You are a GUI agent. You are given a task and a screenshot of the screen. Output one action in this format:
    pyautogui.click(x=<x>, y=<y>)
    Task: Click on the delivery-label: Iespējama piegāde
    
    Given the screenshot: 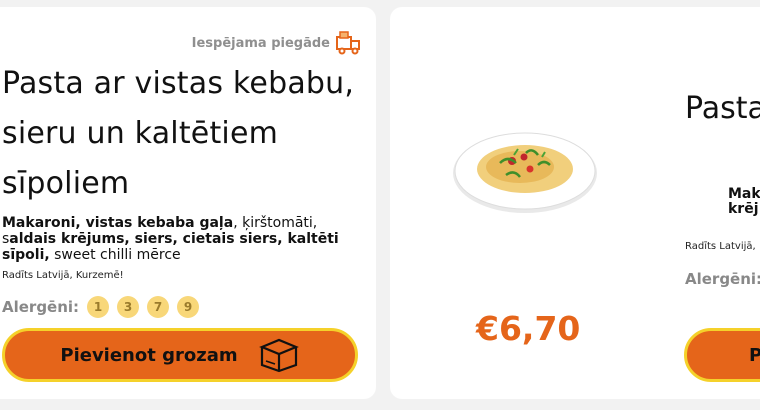 What is the action you would take?
    pyautogui.click(x=260, y=43)
    